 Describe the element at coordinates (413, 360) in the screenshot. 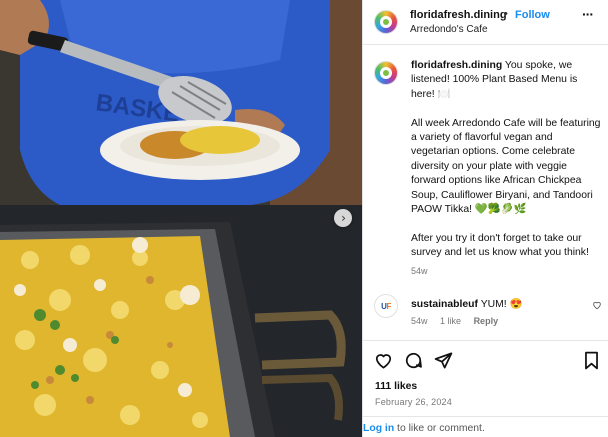

I see `comment-icon` at that location.